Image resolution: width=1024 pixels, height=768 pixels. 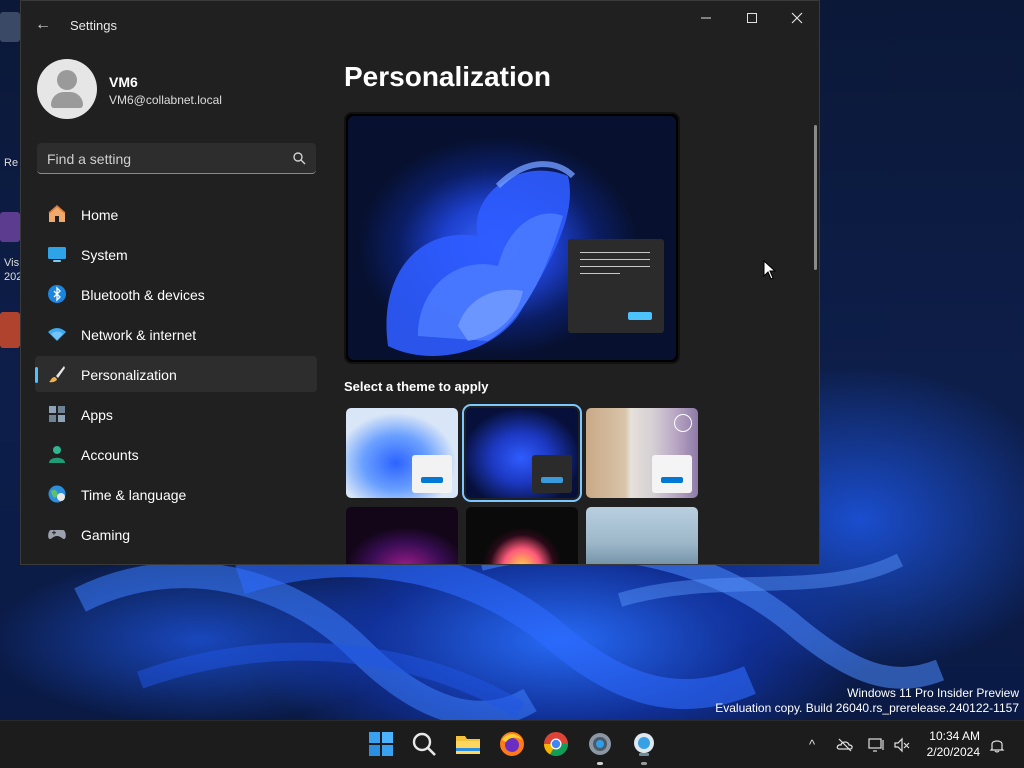 I want to click on settings-icon, so click(x=600, y=744).